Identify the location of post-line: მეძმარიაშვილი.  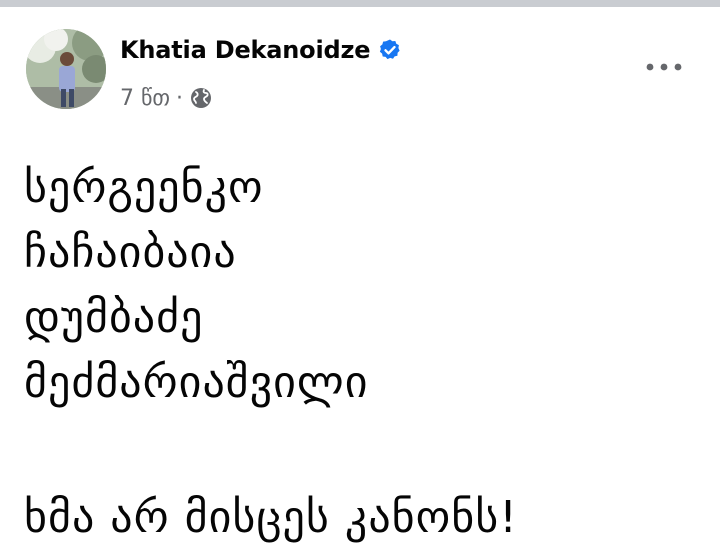
(196, 382).